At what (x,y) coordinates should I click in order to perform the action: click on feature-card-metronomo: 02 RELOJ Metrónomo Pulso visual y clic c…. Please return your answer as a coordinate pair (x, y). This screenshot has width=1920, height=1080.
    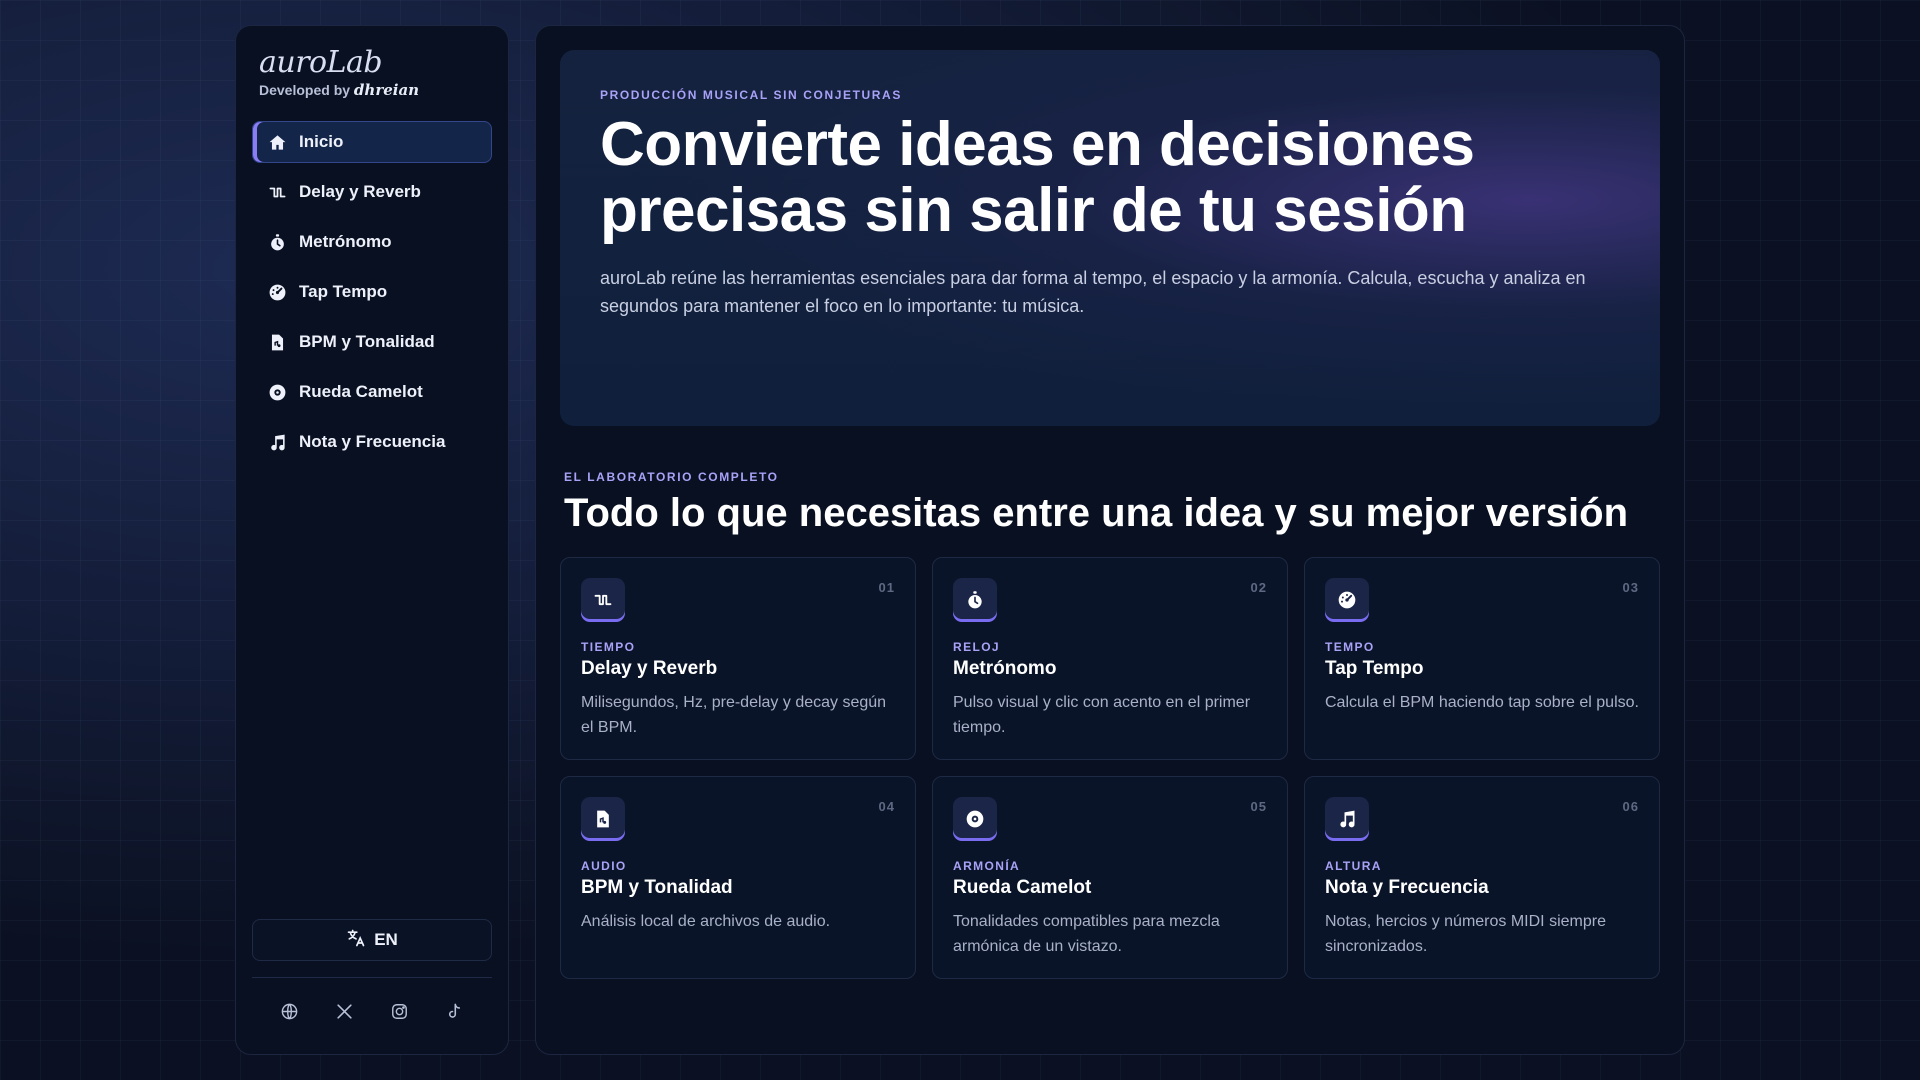
    Looking at the image, I should click on (1110, 658).